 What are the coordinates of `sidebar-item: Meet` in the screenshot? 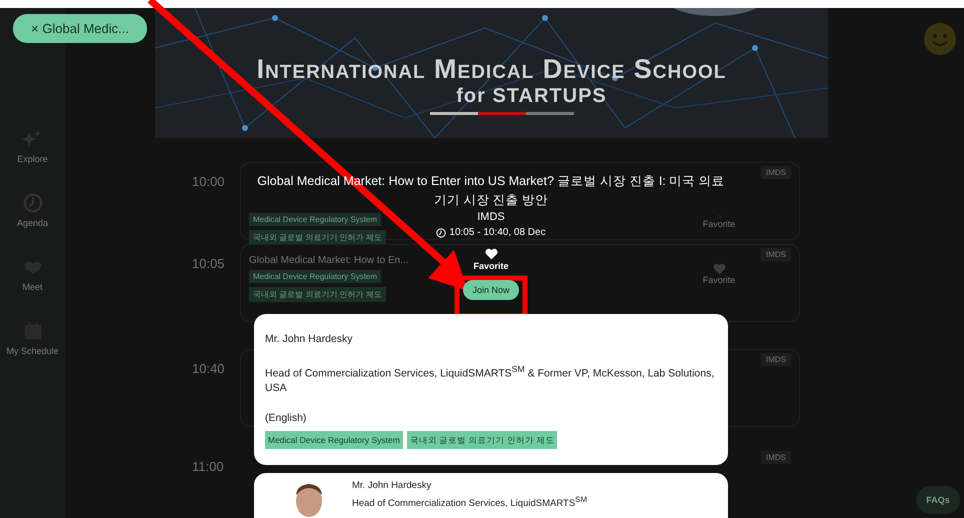 It's located at (33, 274).